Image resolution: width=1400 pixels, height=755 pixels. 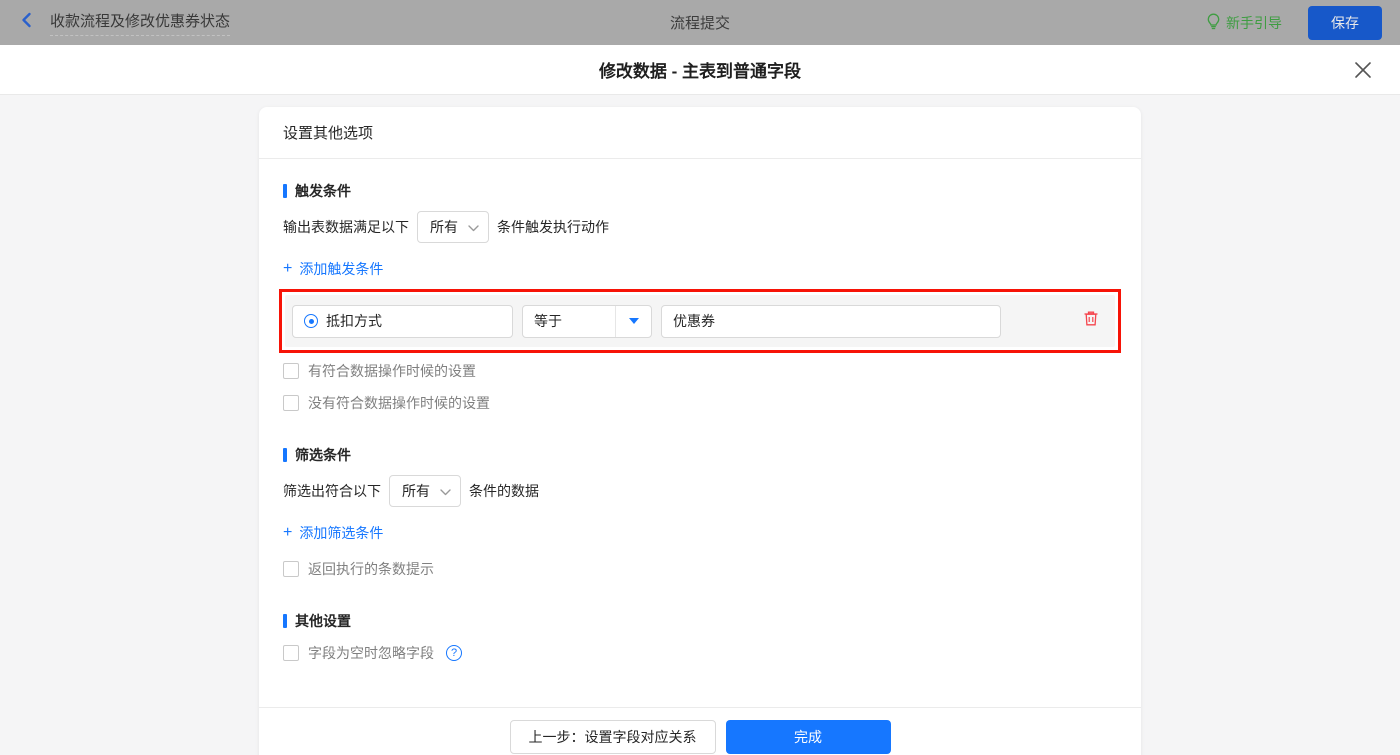 I want to click on trigger-condition-row: 抵扣方式 等于 优惠券, so click(x=700, y=321).